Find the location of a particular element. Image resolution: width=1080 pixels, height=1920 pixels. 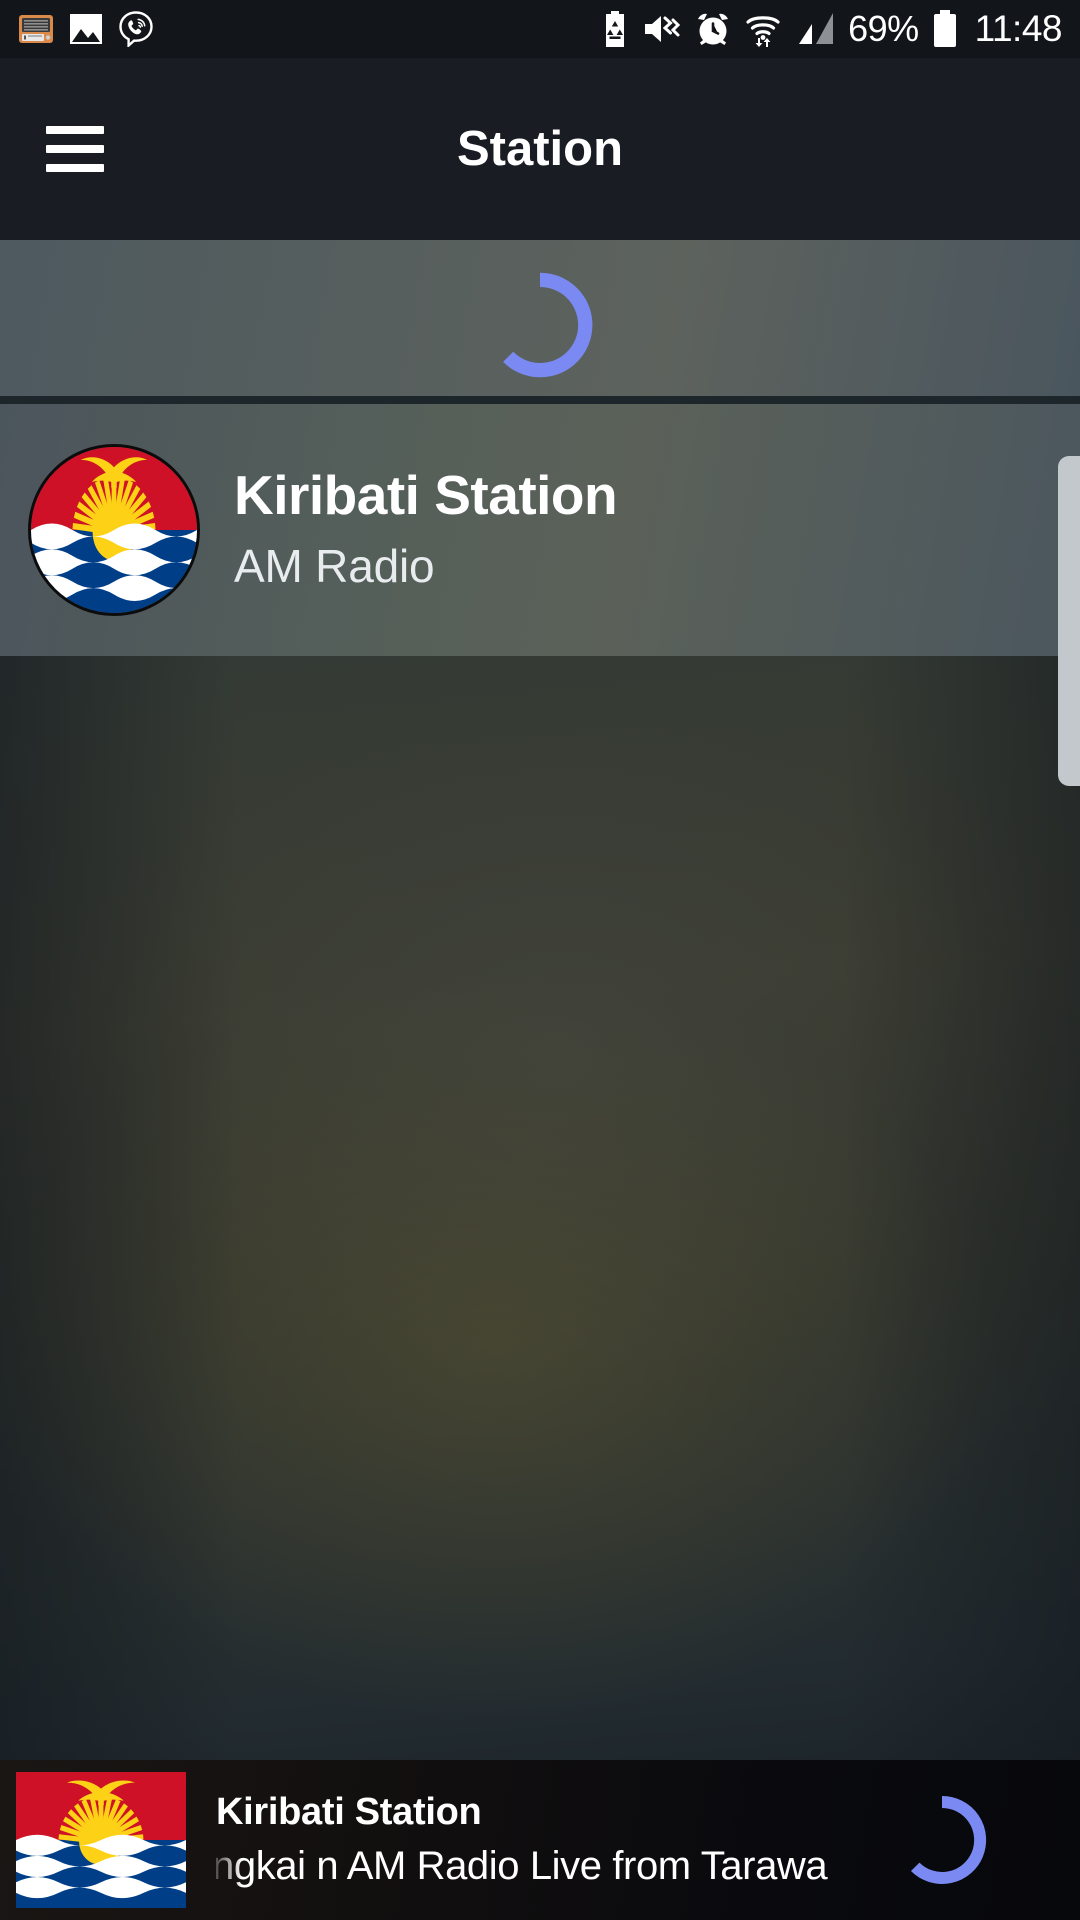

status-bar-clock: 11:48 is located at coordinates (1018, 28).